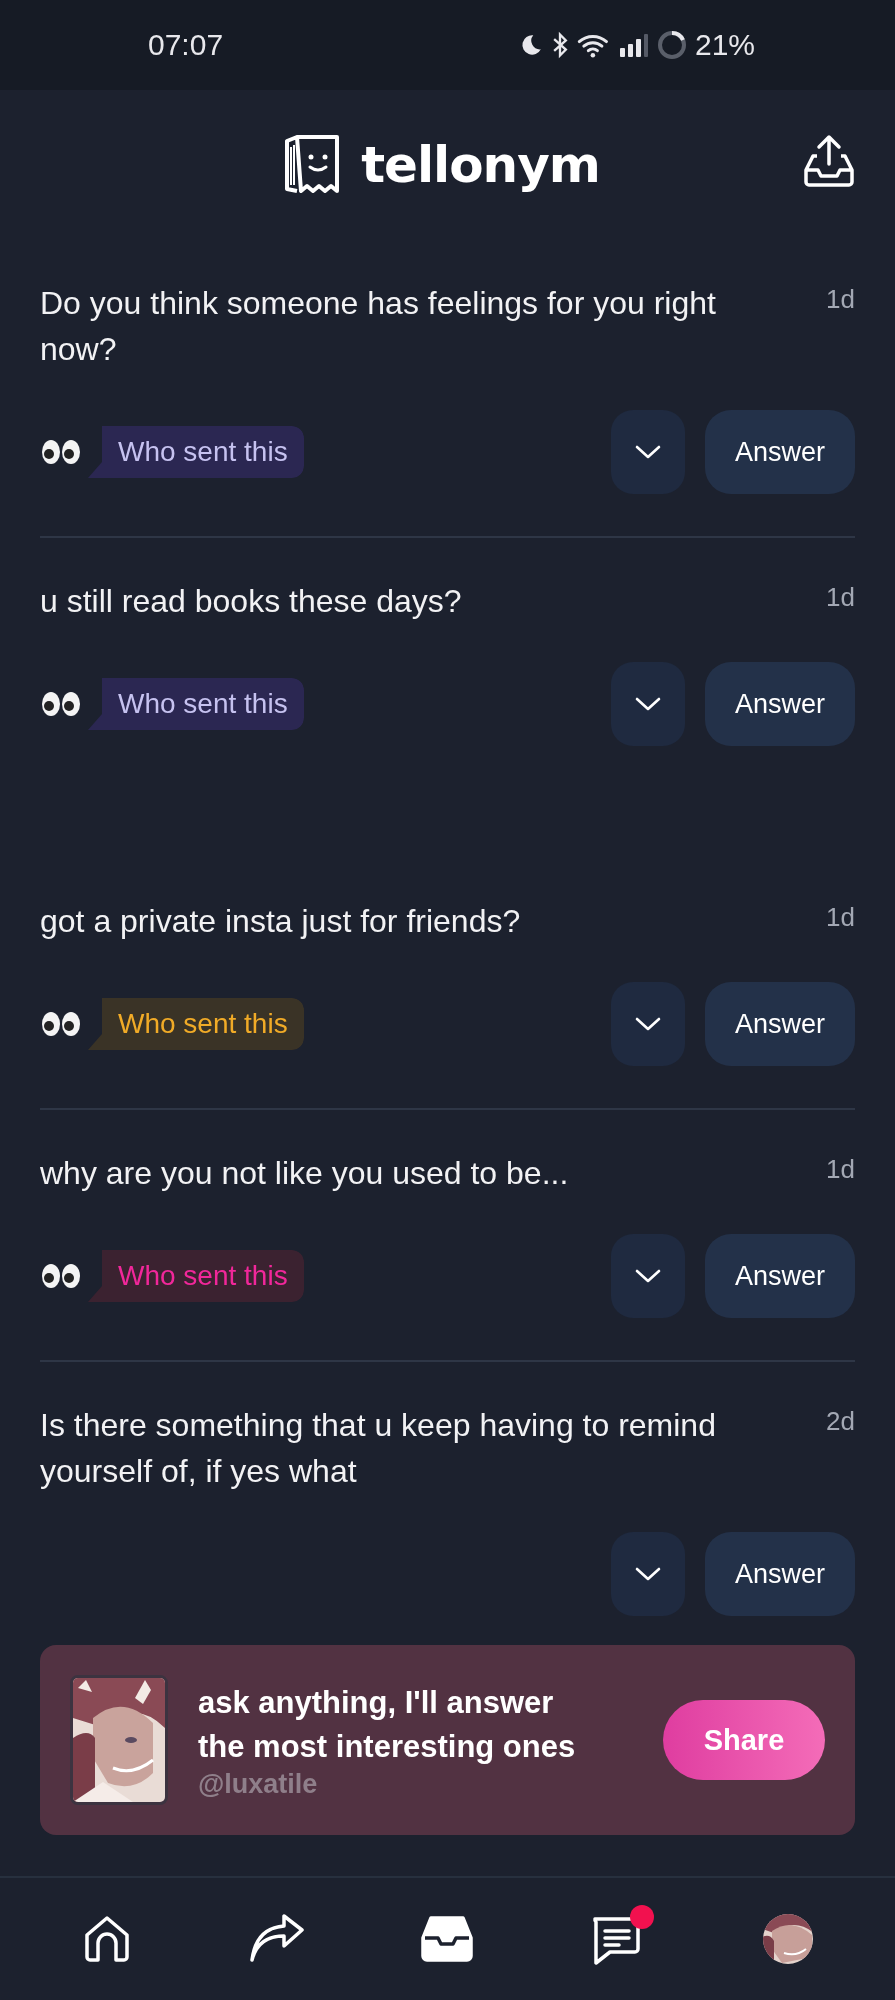  What do you see at coordinates (387, 1724) in the screenshot?
I see `share-prompt: ask anything, I'll answer the most interesting ones` at bounding box center [387, 1724].